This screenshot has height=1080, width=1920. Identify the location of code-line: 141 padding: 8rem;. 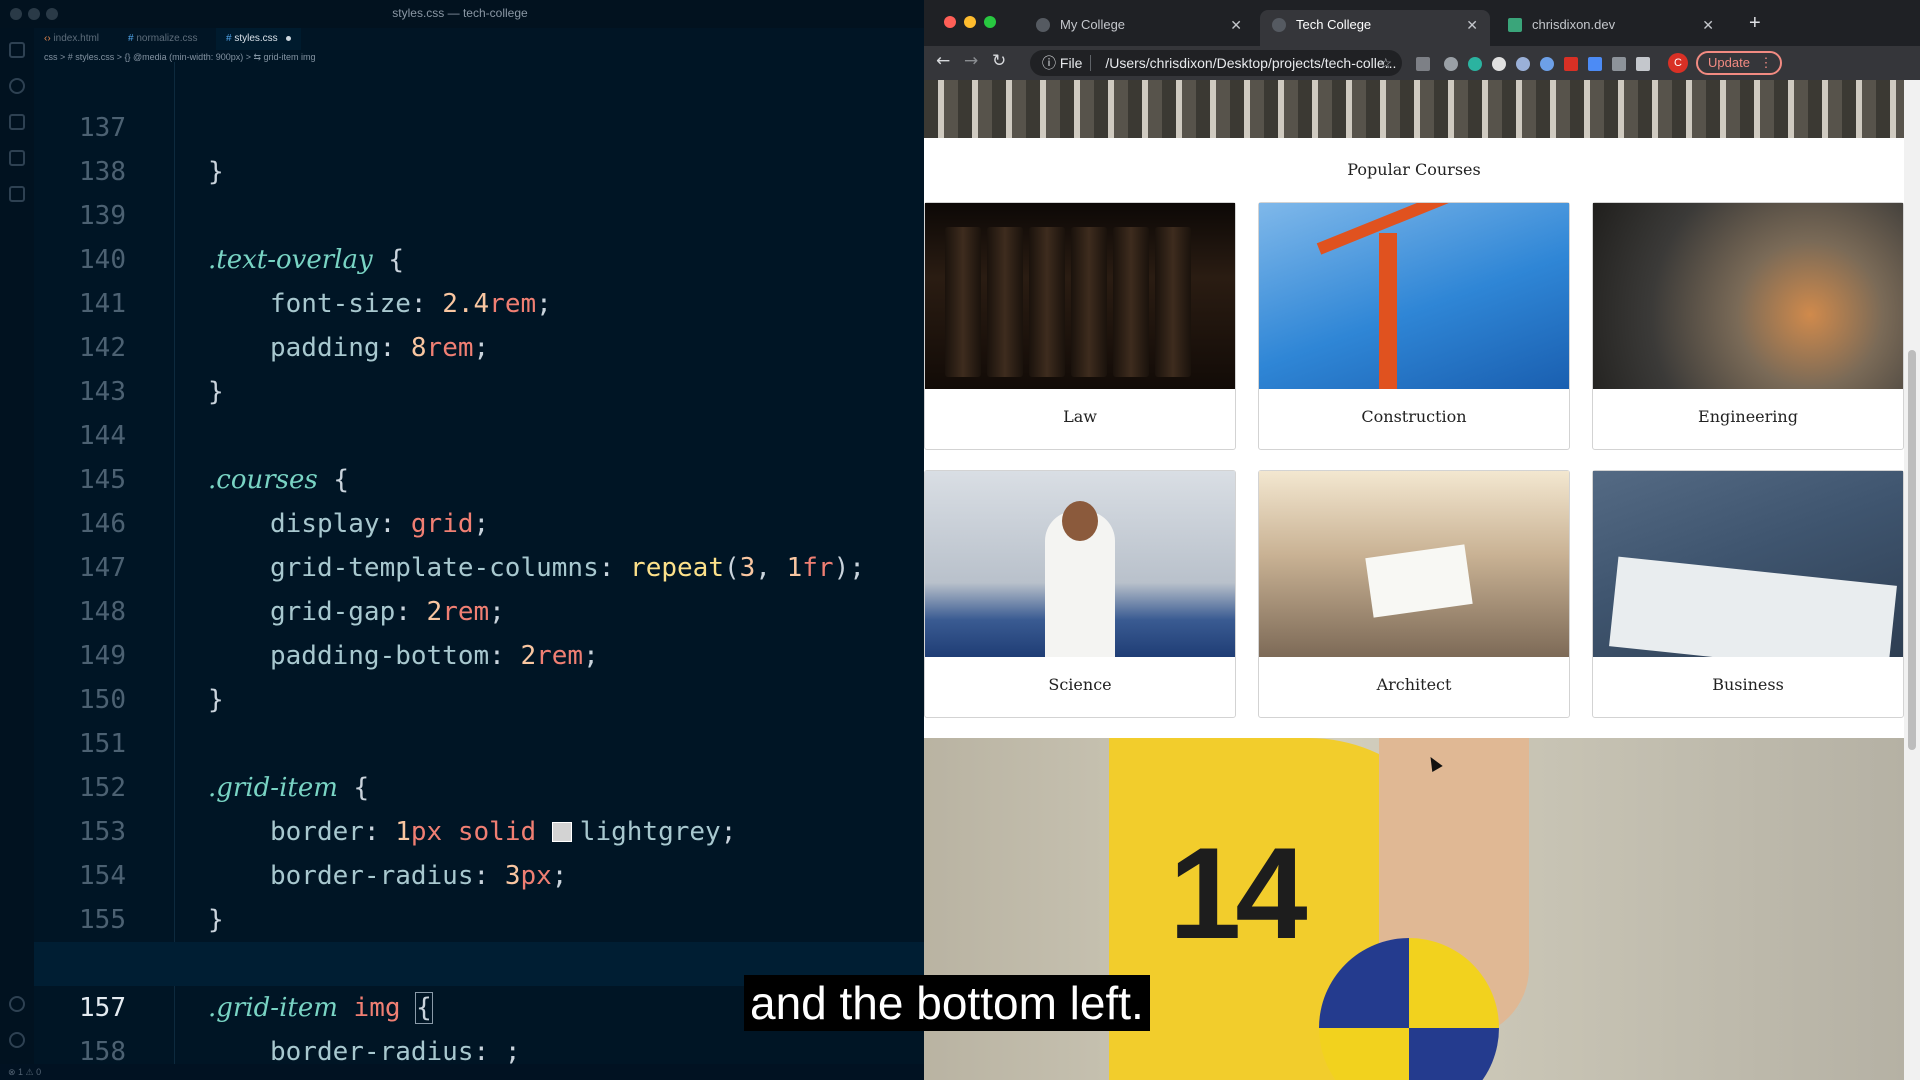
(479, 300).